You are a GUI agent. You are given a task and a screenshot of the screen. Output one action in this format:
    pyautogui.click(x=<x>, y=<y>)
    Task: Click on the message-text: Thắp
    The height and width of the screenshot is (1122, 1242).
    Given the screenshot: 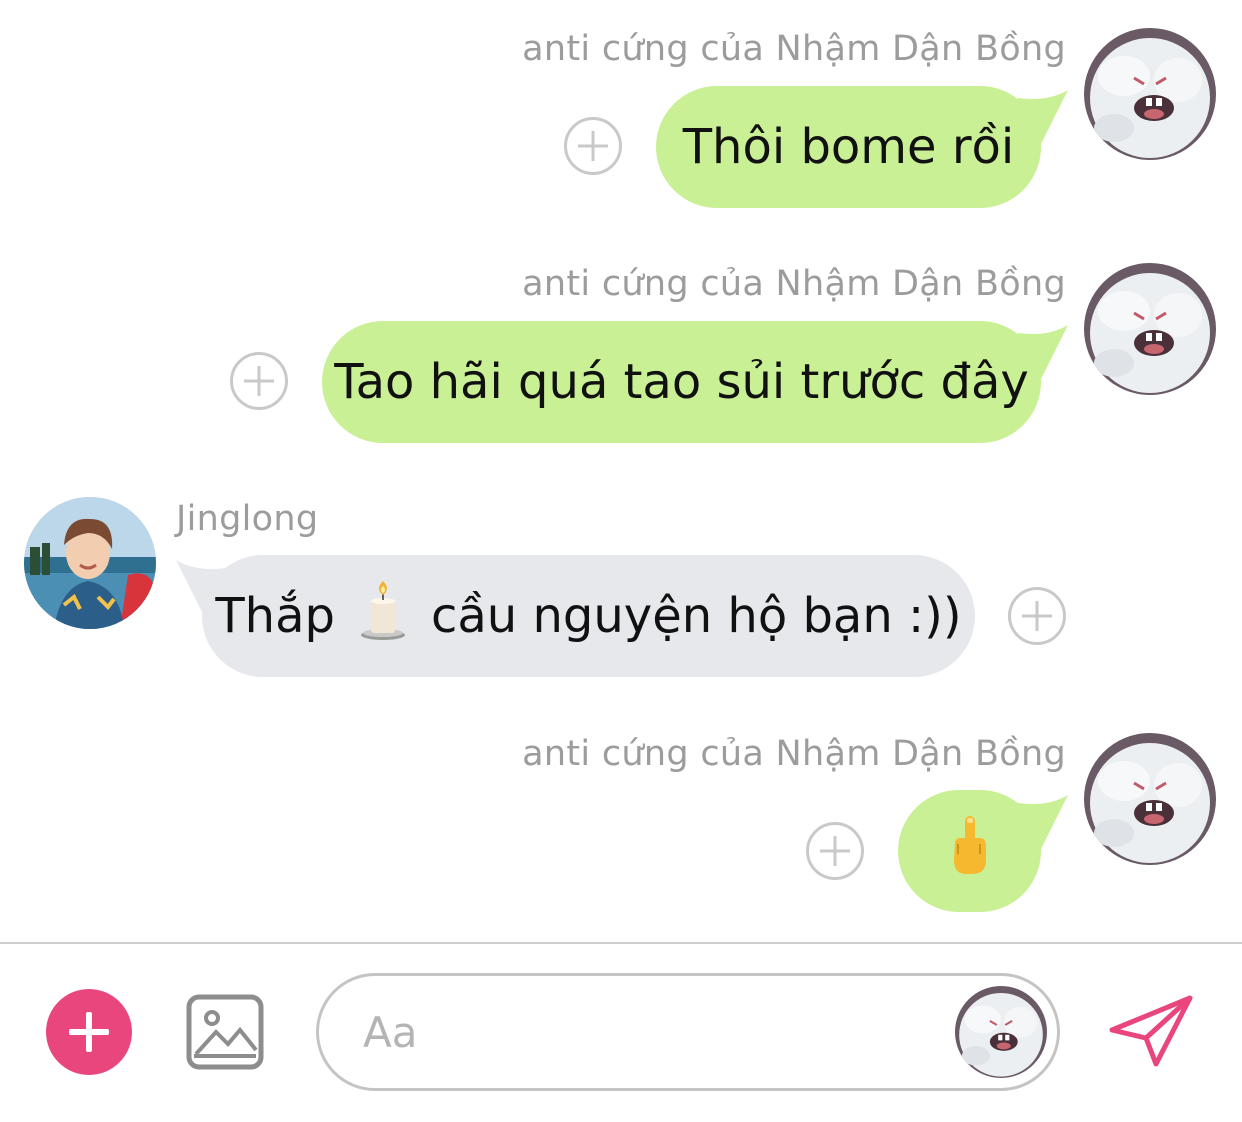 What is the action you would take?
    pyautogui.click(x=275, y=616)
    